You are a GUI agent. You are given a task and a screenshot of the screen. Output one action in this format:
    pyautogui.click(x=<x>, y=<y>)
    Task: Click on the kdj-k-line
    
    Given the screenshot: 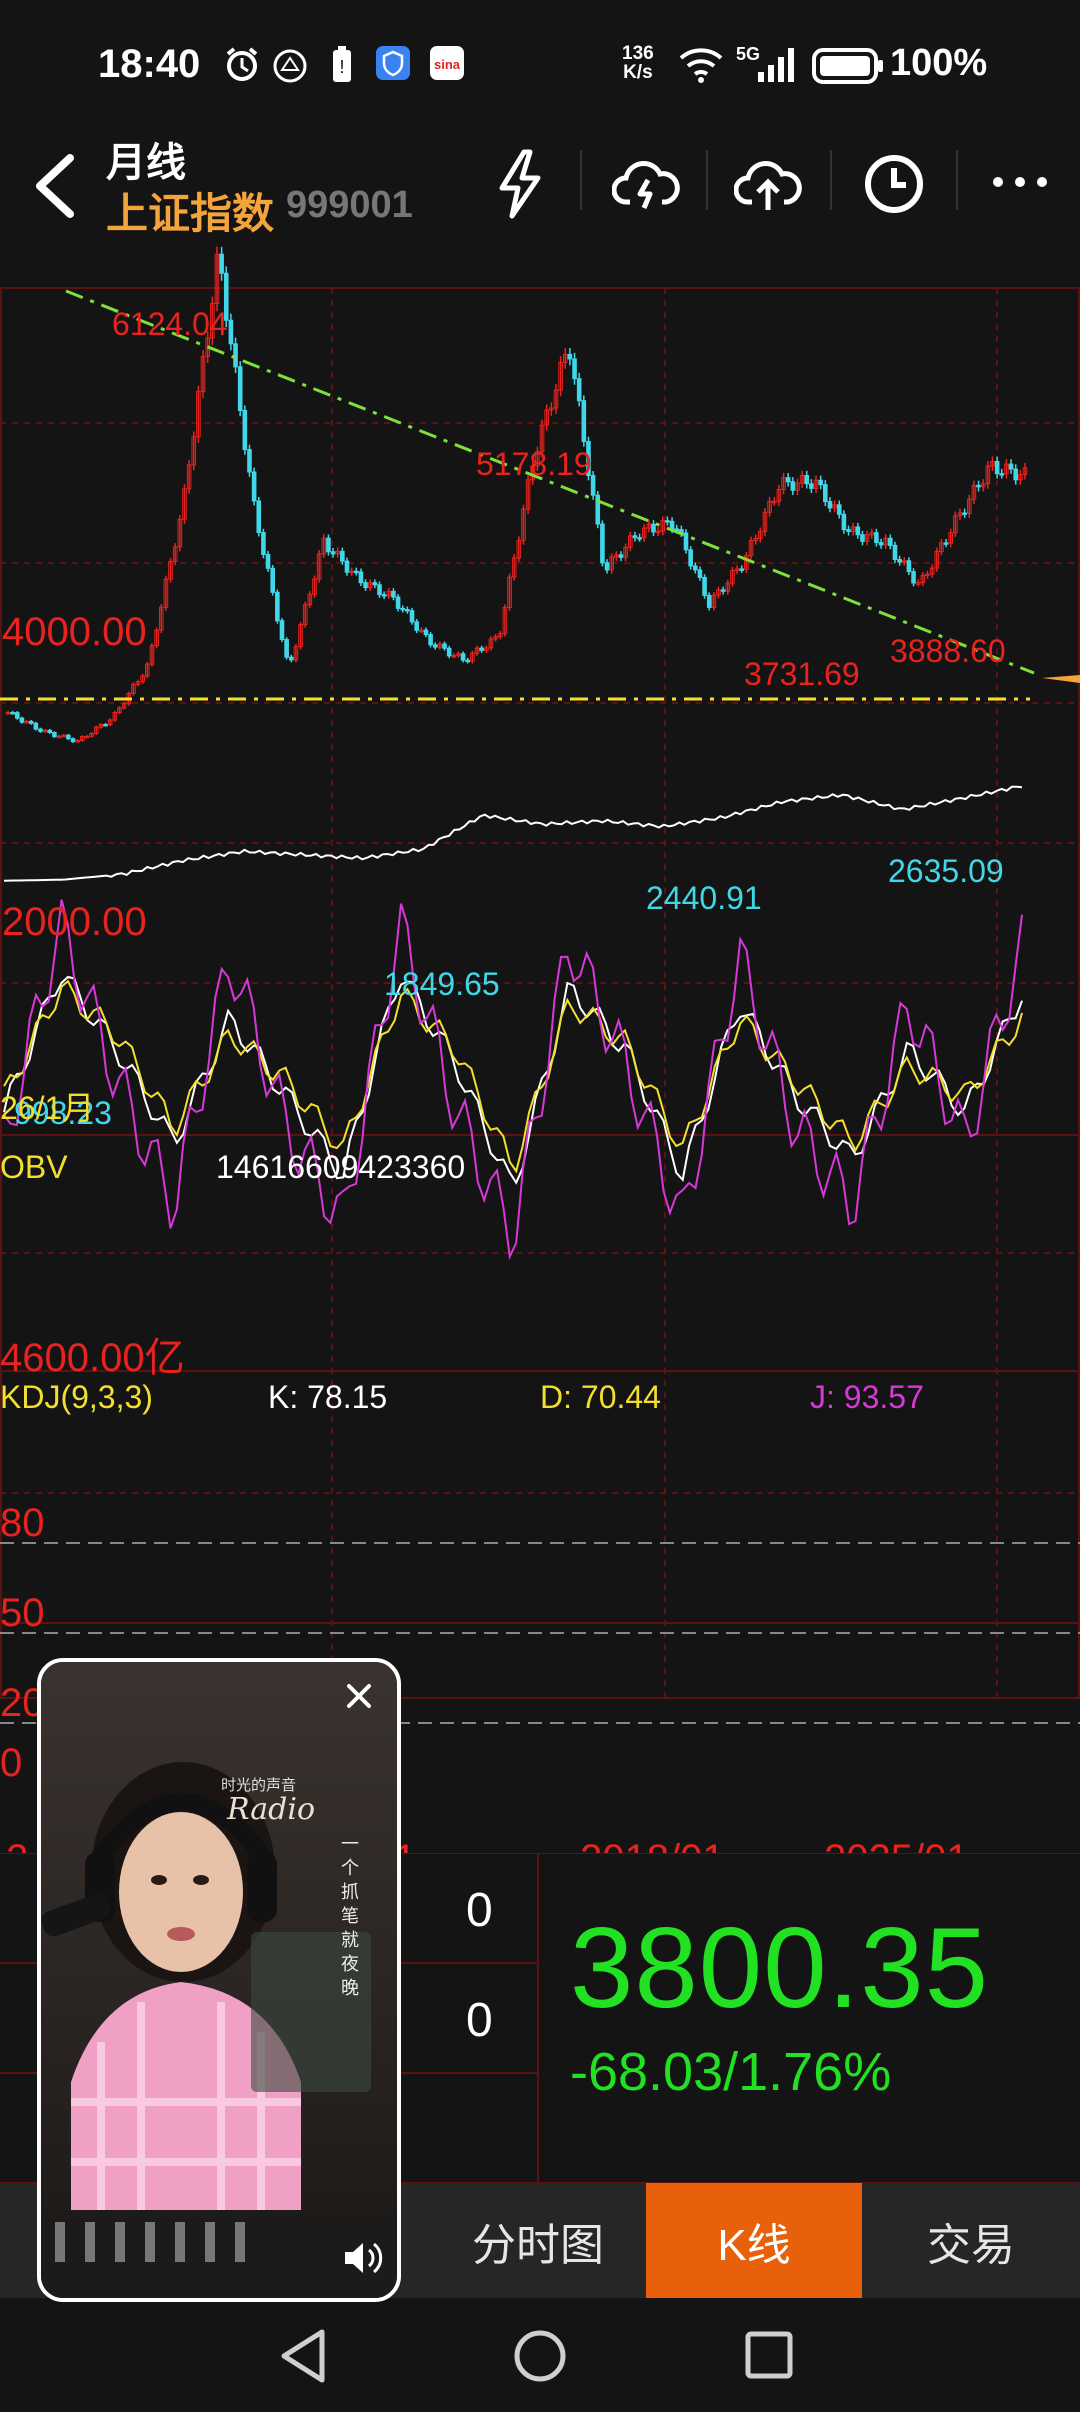 What is the action you would take?
    pyautogui.click(x=513, y=1080)
    